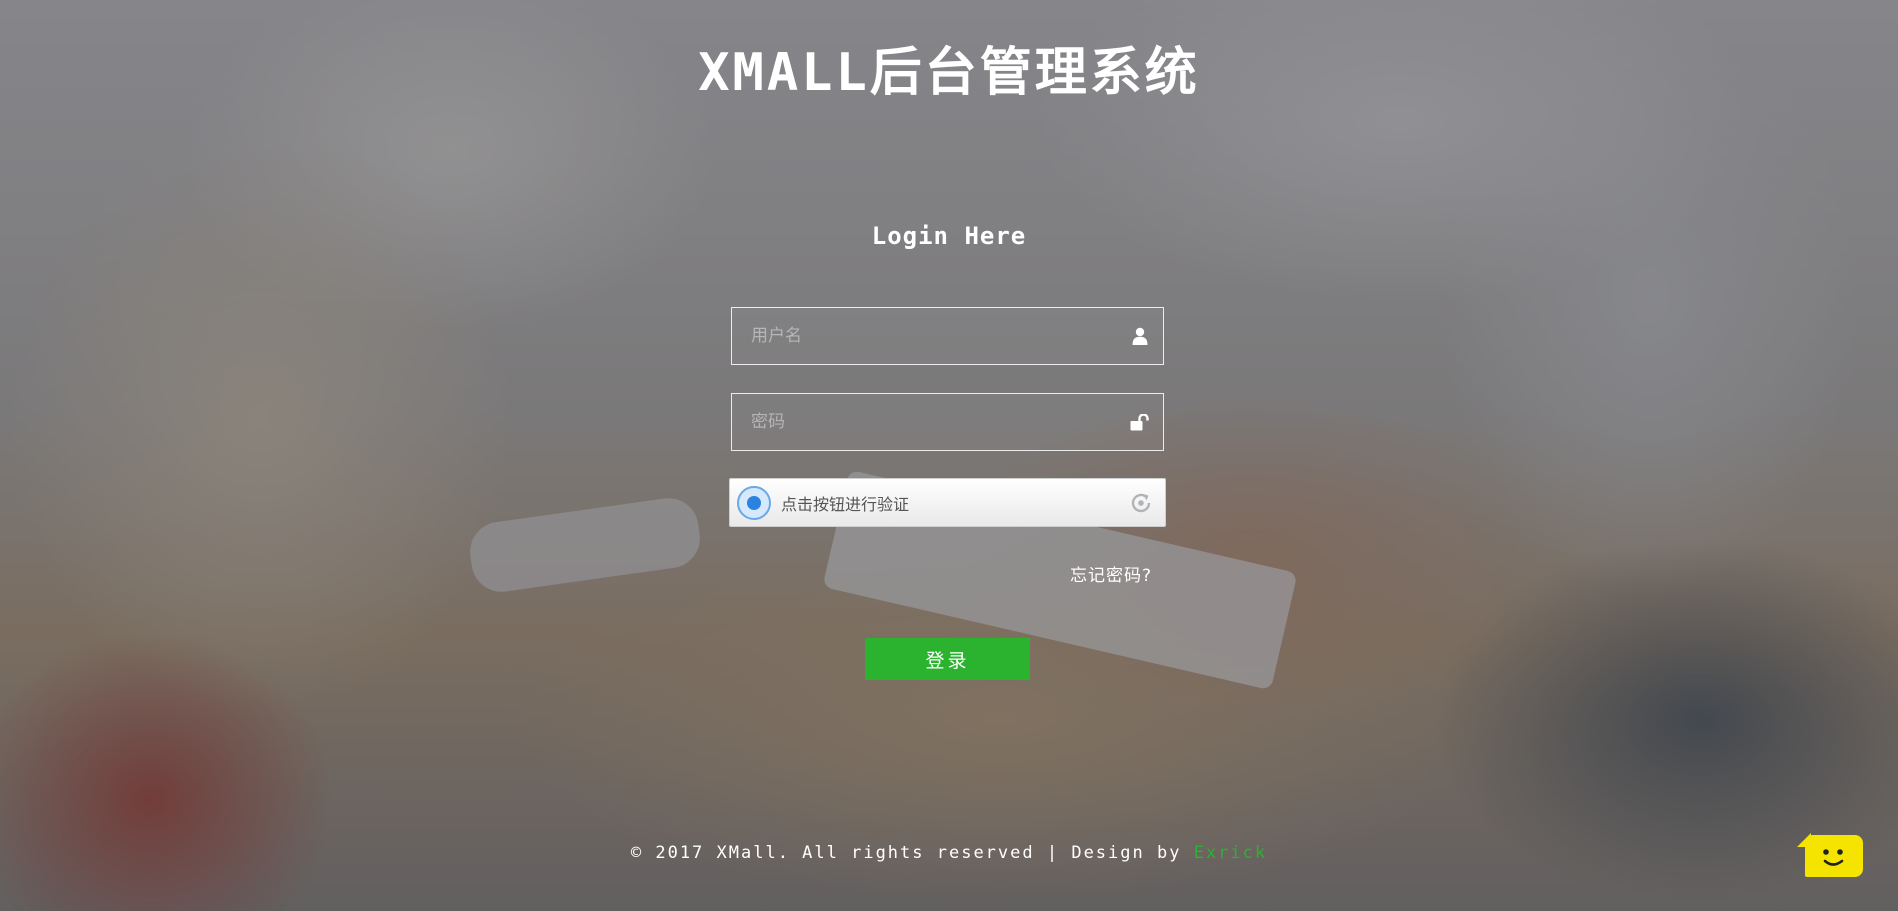 Image resolution: width=1898 pixels, height=911 pixels. I want to click on login-button: 登录, so click(947, 659).